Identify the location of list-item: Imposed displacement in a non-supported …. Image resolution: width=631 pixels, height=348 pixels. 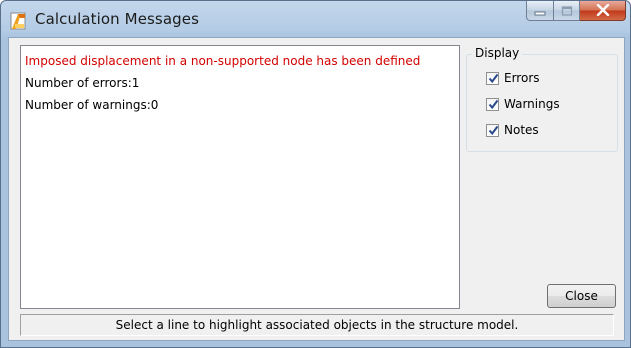
(240, 61).